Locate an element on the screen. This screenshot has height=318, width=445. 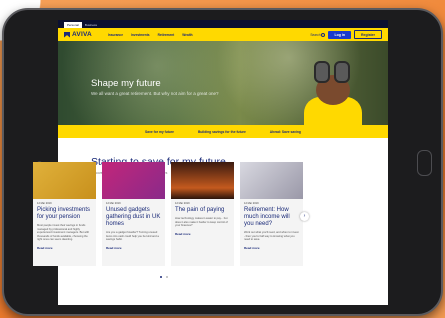
search-button: Search is located at coordinates (318, 34).